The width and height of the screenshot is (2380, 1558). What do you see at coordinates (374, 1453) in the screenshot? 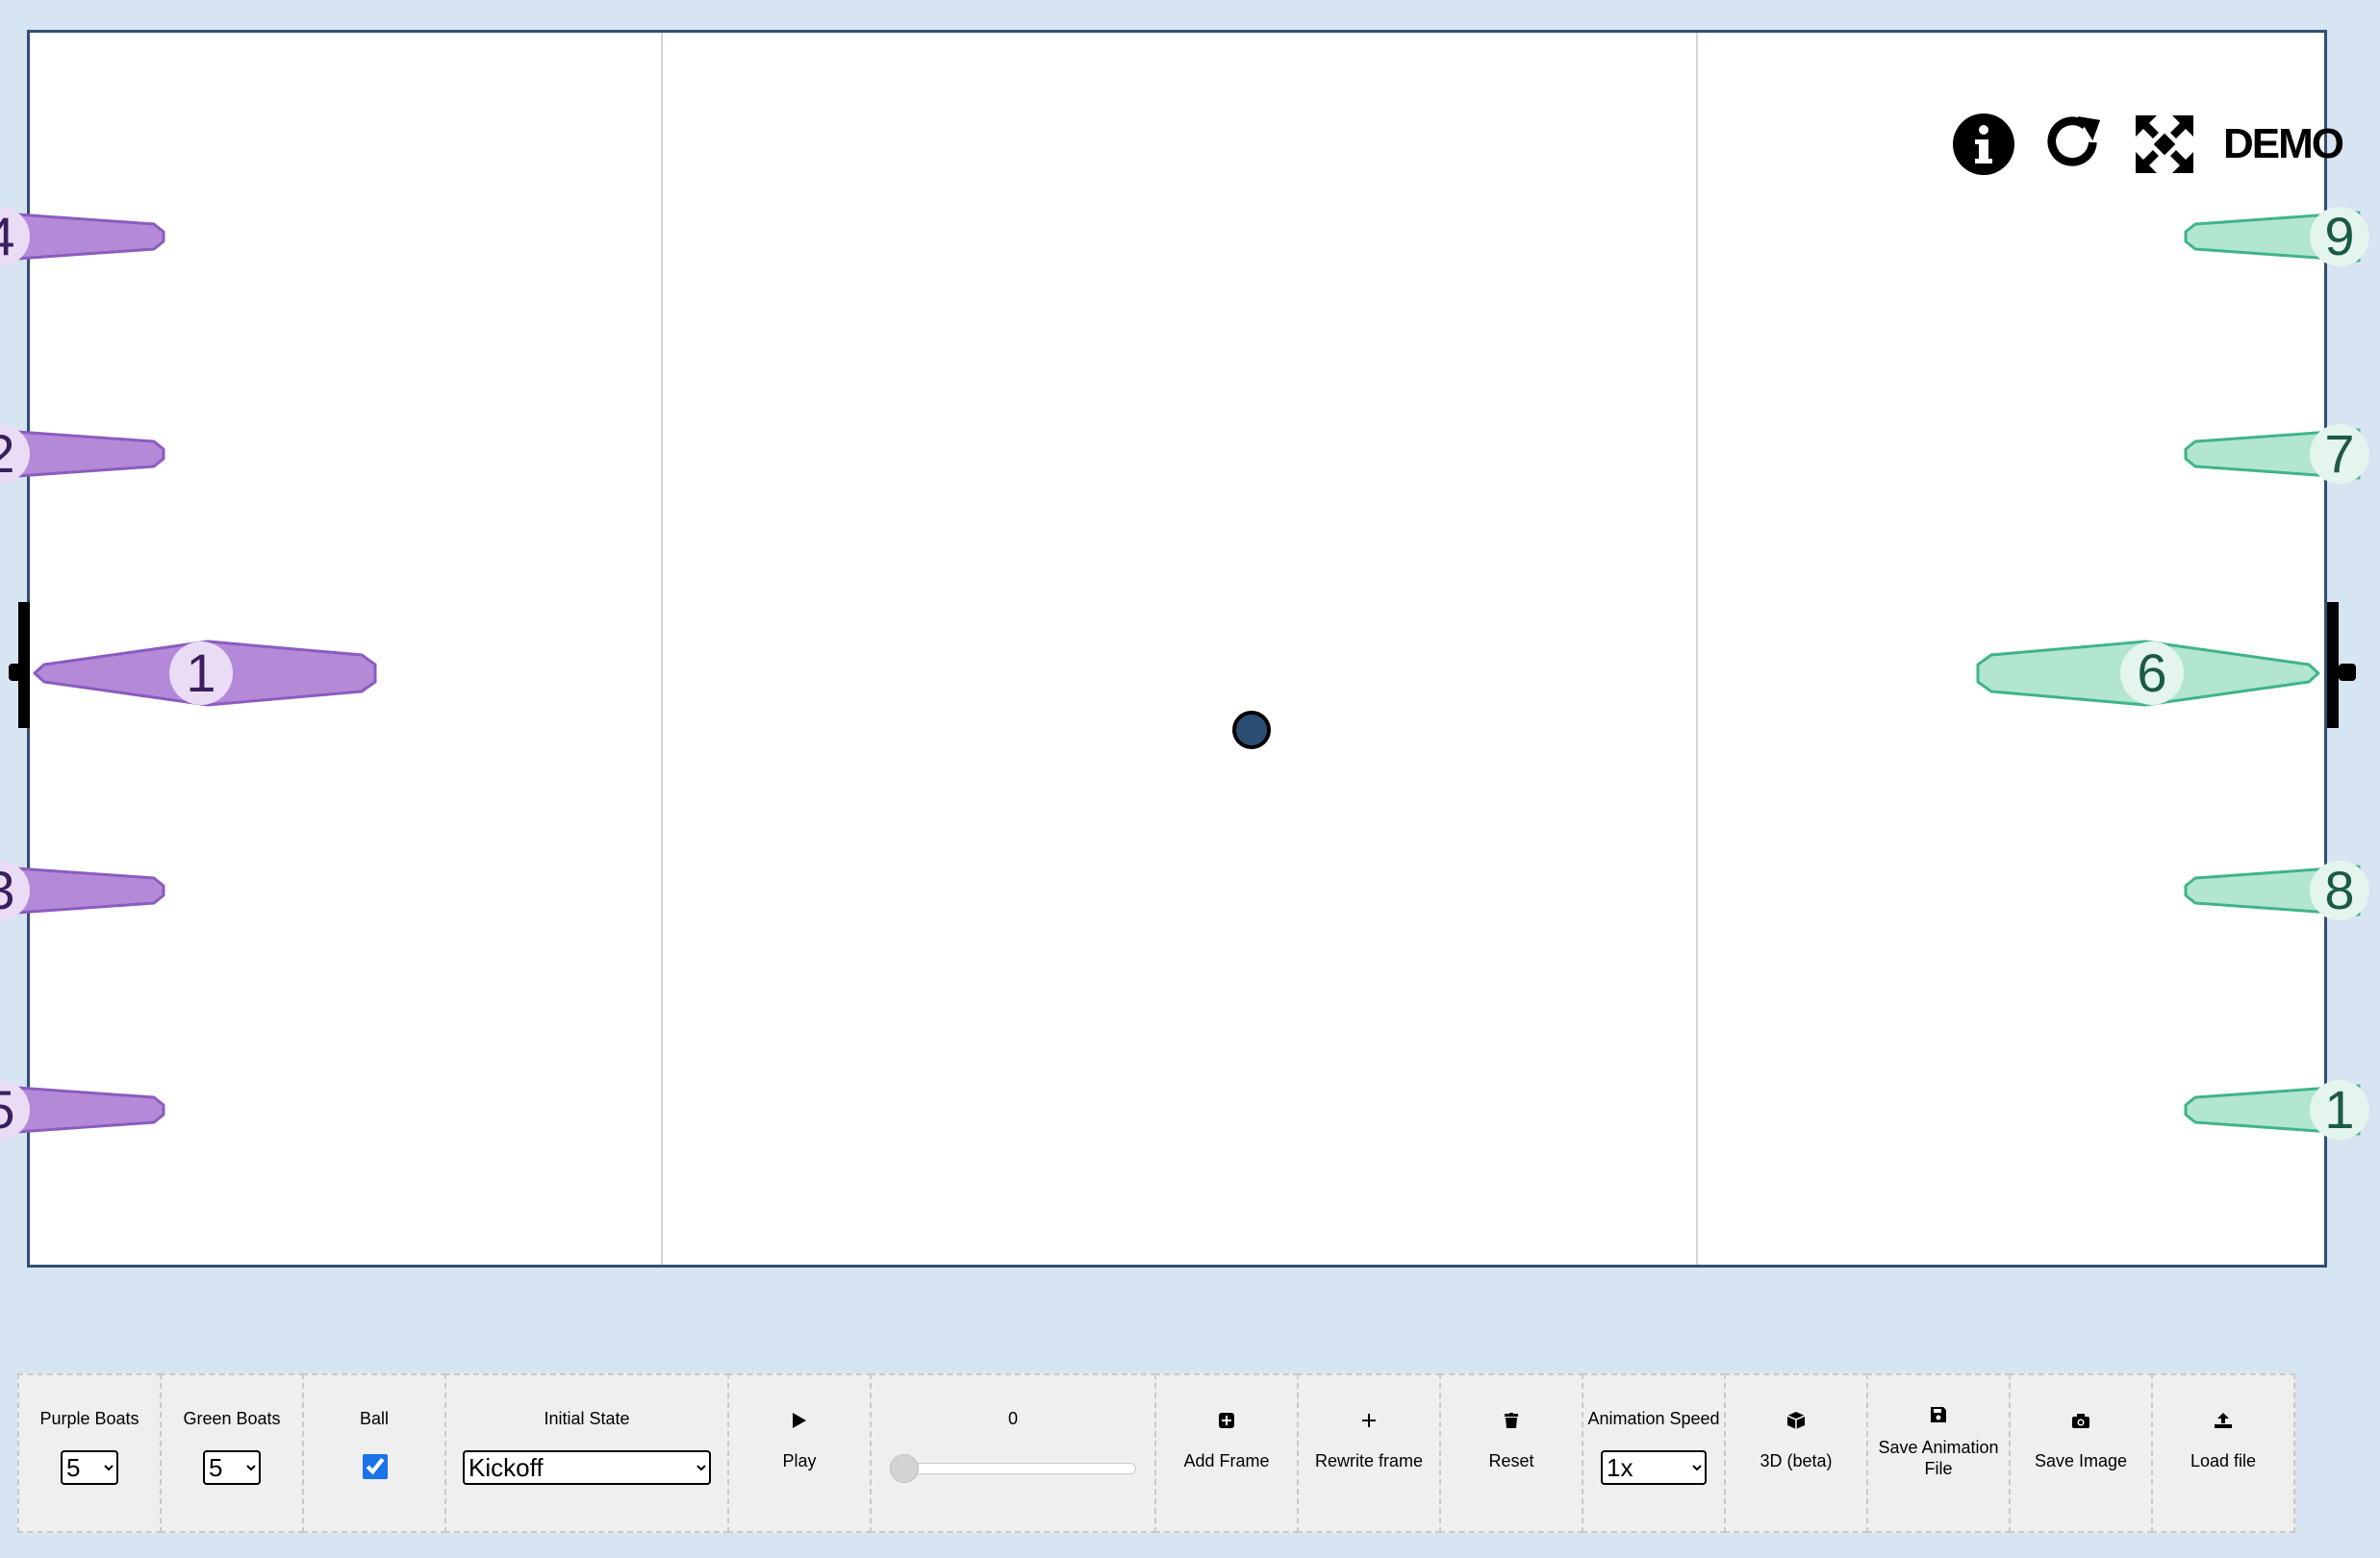
I see `ball-control: Ball` at bounding box center [374, 1453].